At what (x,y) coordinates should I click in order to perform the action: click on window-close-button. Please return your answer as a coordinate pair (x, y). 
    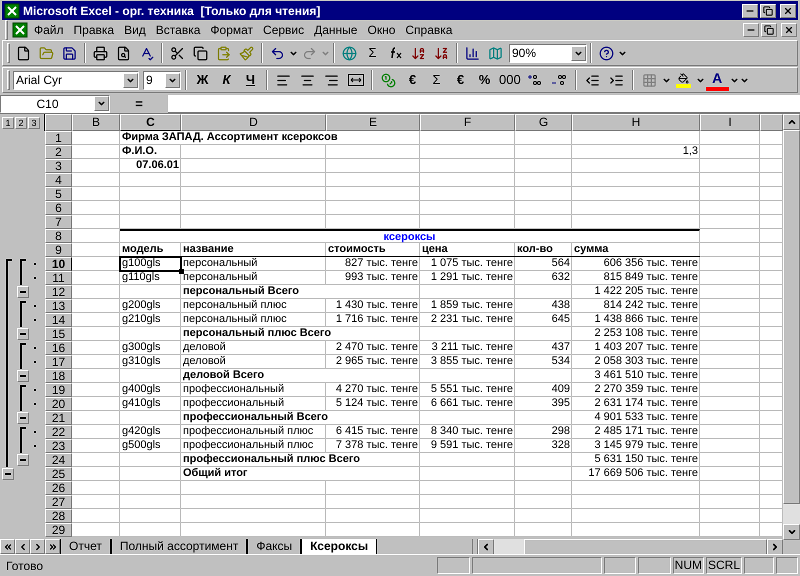
    Looking at the image, I should click on (788, 11).